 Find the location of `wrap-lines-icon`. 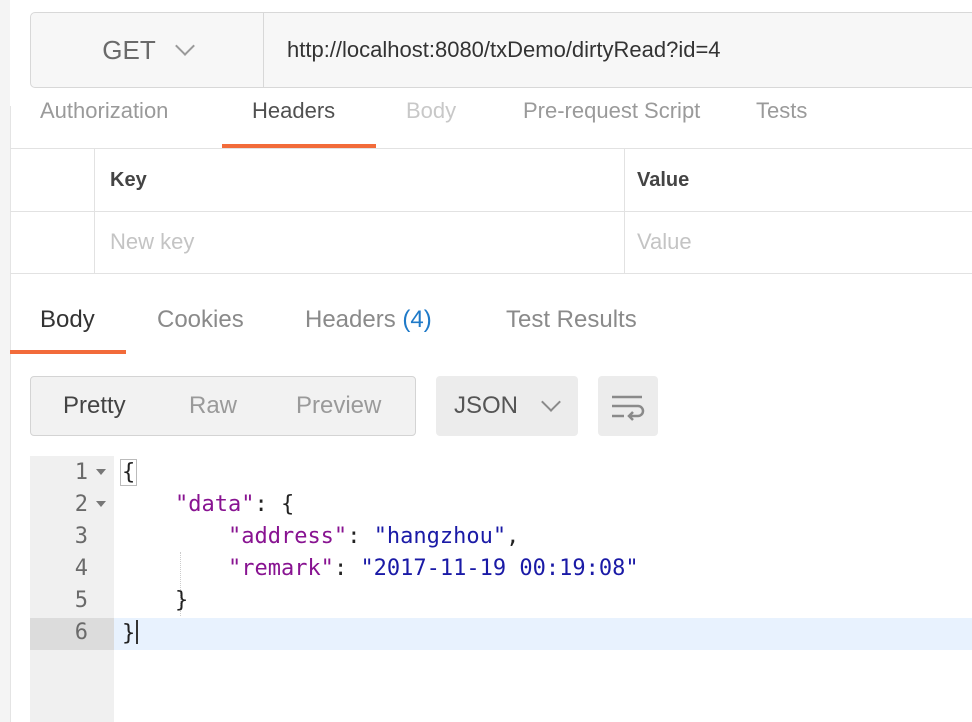

wrap-lines-icon is located at coordinates (628, 408).